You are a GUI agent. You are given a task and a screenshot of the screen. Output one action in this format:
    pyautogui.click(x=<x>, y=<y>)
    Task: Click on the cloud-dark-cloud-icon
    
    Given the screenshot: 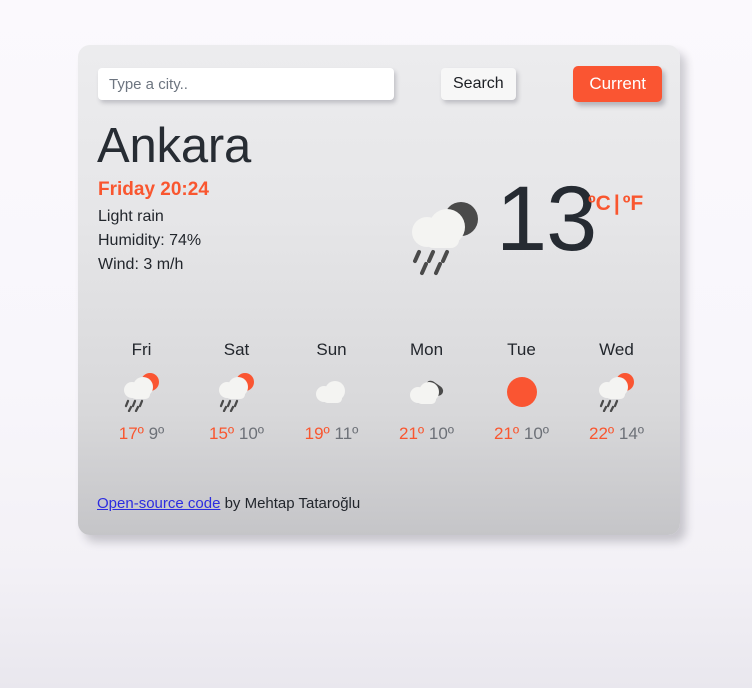 What is the action you would take?
    pyautogui.click(x=426, y=392)
    